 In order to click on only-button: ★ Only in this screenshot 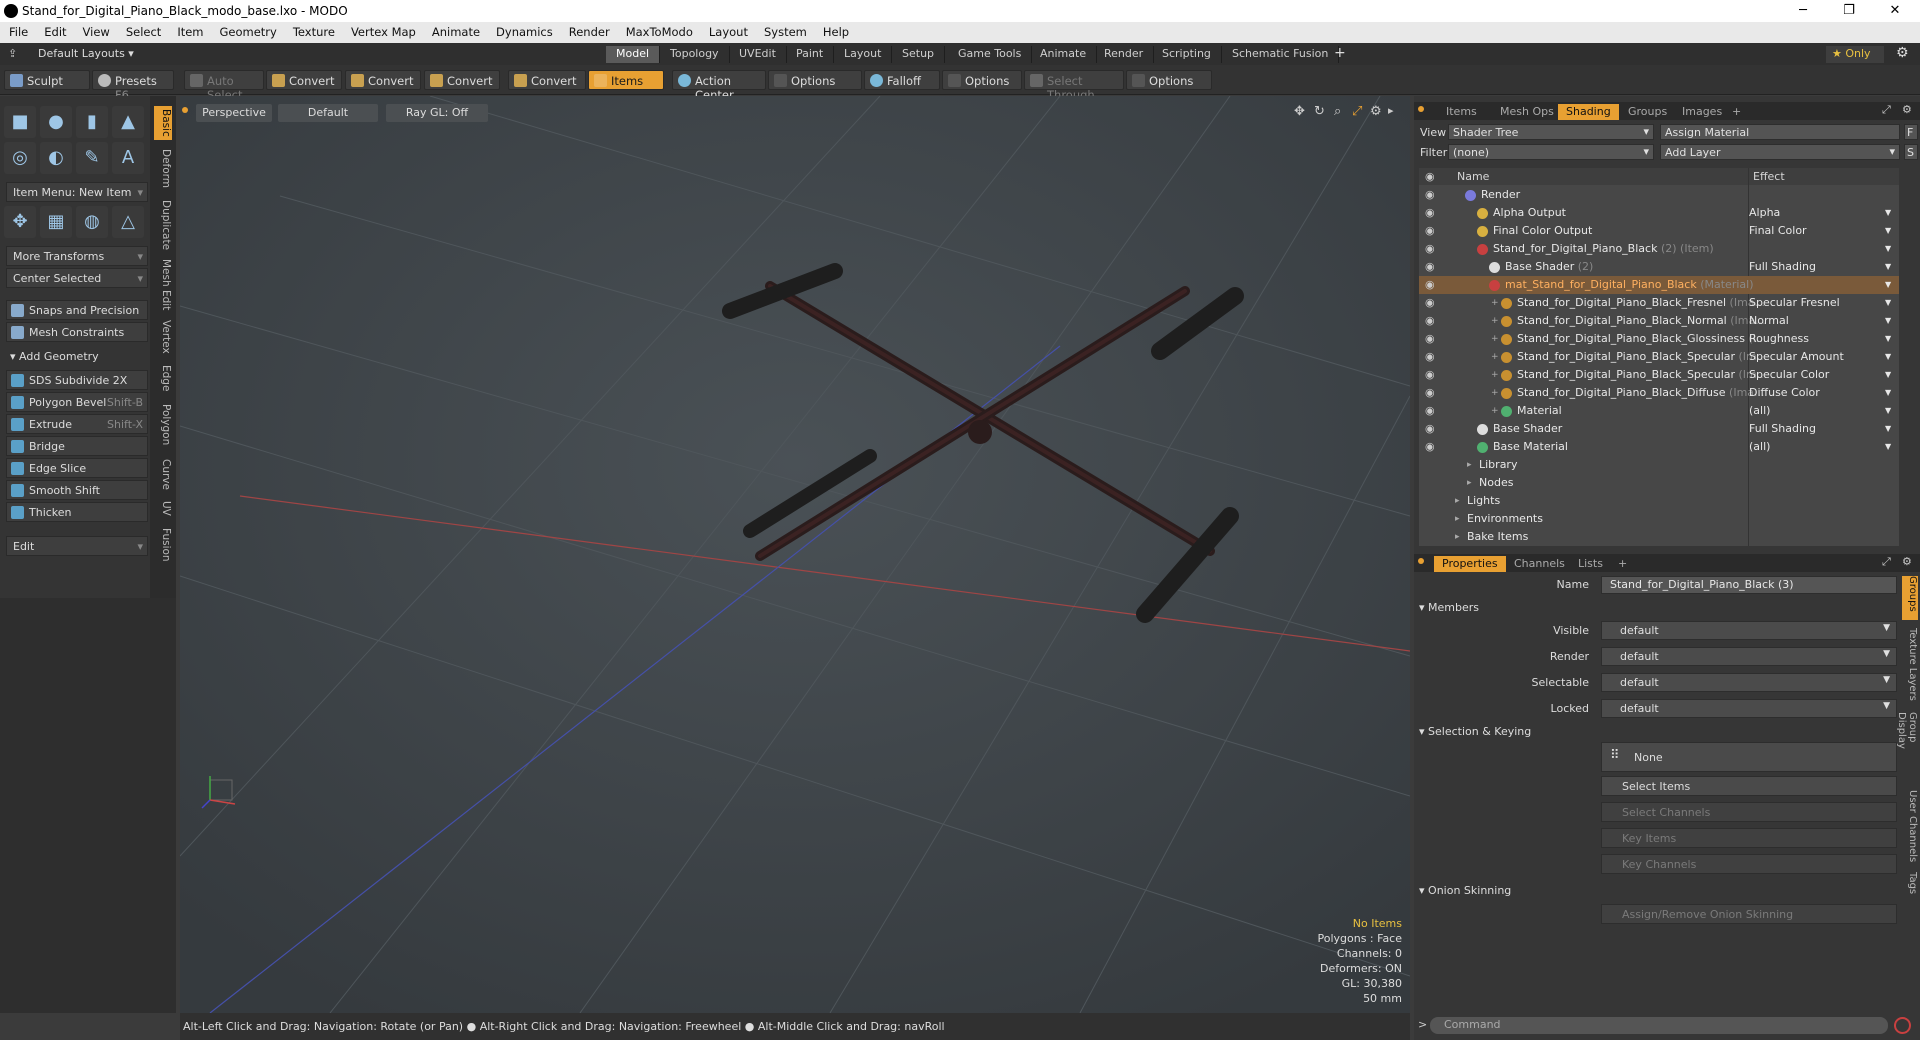, I will do `click(1855, 54)`.